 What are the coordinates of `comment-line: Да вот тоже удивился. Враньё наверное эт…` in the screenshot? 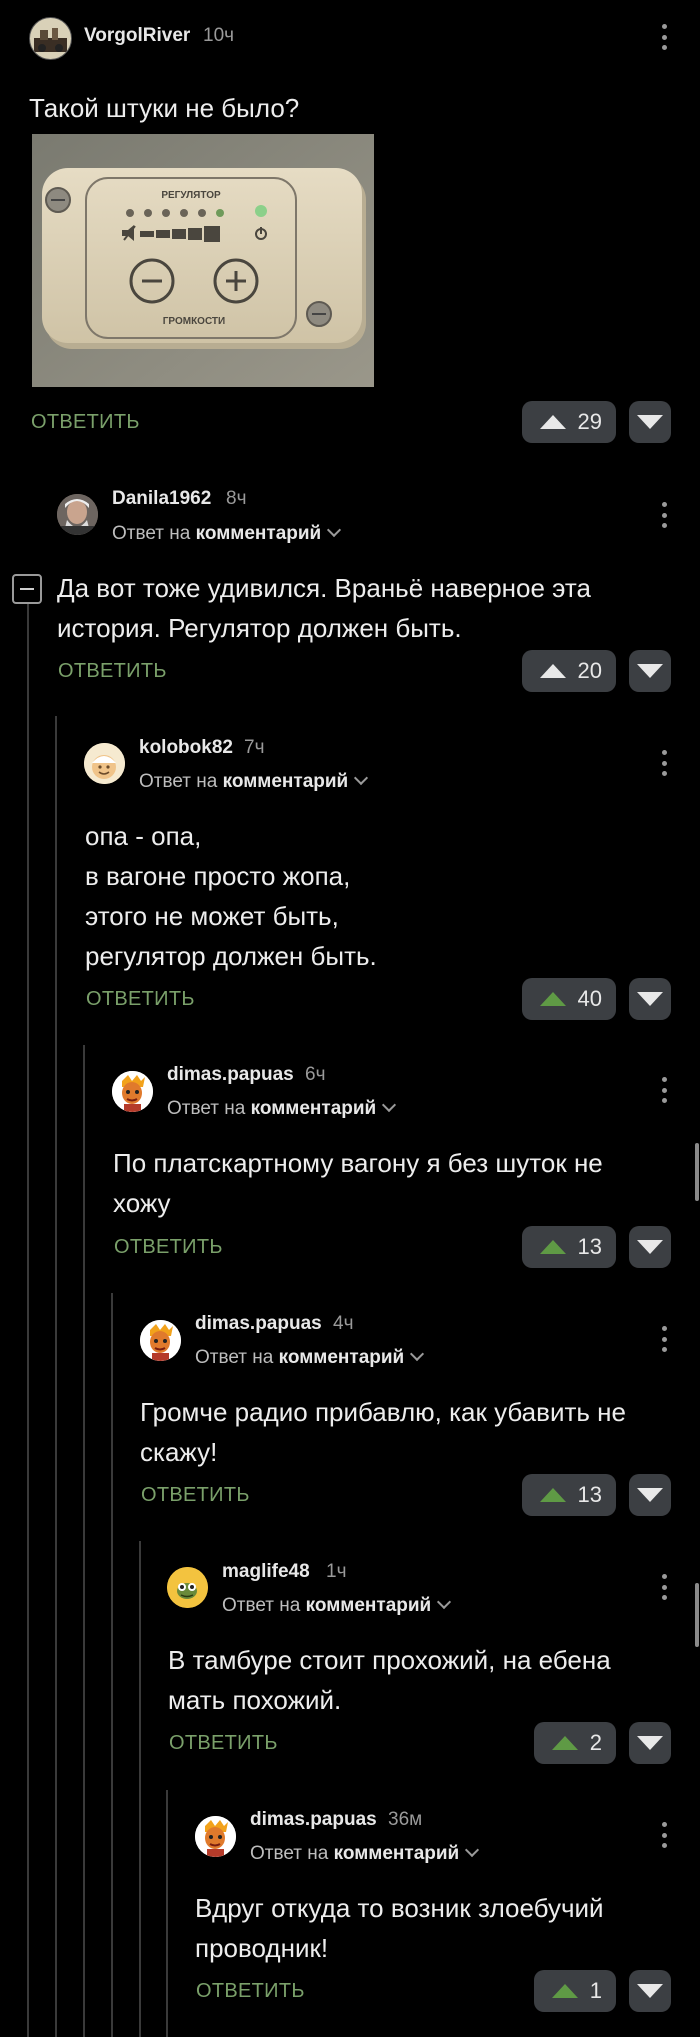 It's located at (324, 588).